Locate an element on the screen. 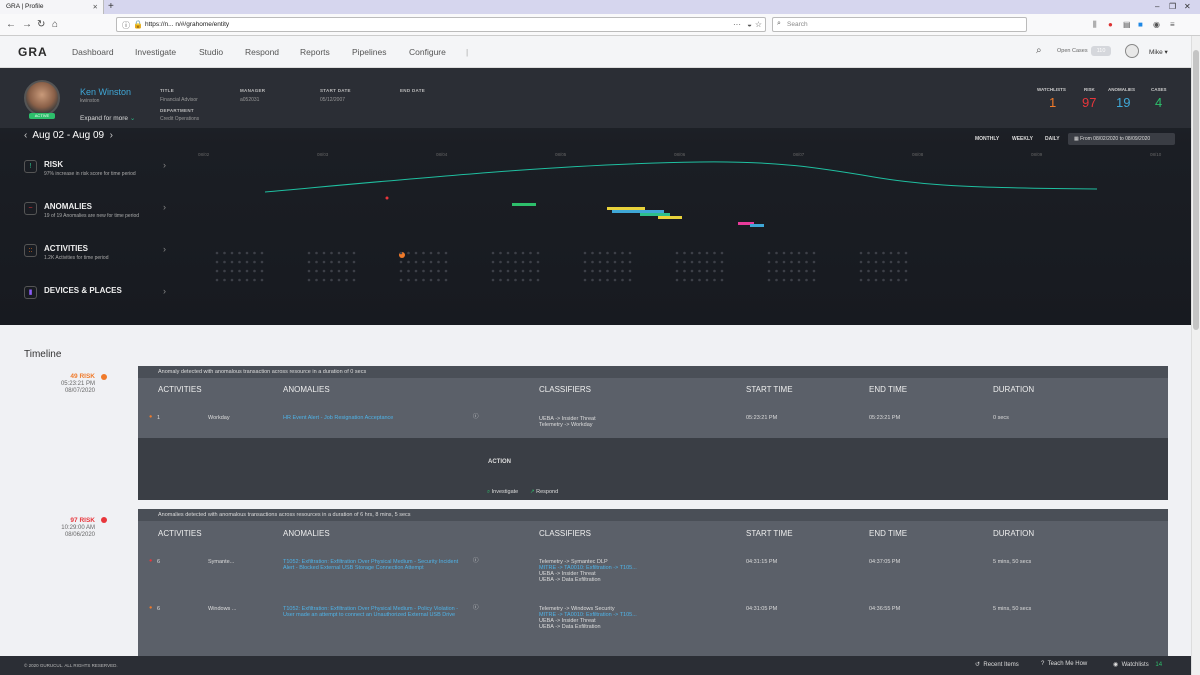 This screenshot has height=675, width=1200. menu-icon: ≡ is located at coordinates (1172, 24).